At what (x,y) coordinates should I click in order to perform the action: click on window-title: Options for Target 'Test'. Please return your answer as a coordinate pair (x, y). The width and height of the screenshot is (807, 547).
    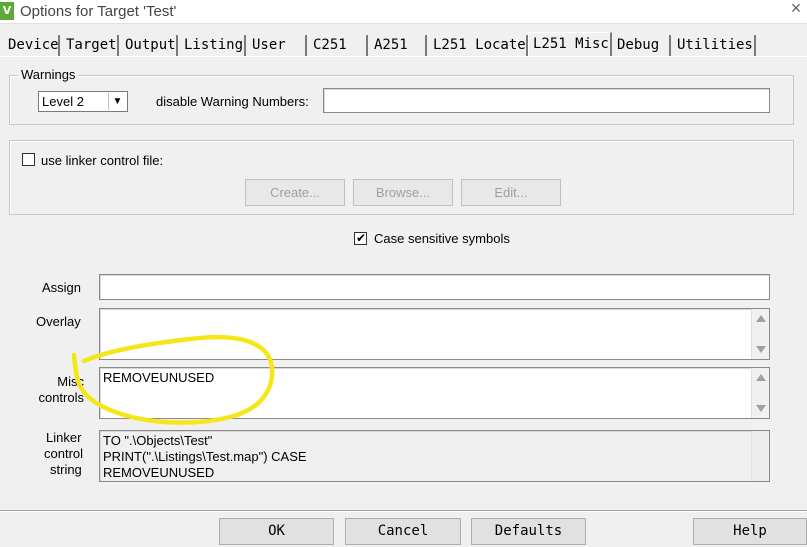
    Looking at the image, I should click on (98, 11).